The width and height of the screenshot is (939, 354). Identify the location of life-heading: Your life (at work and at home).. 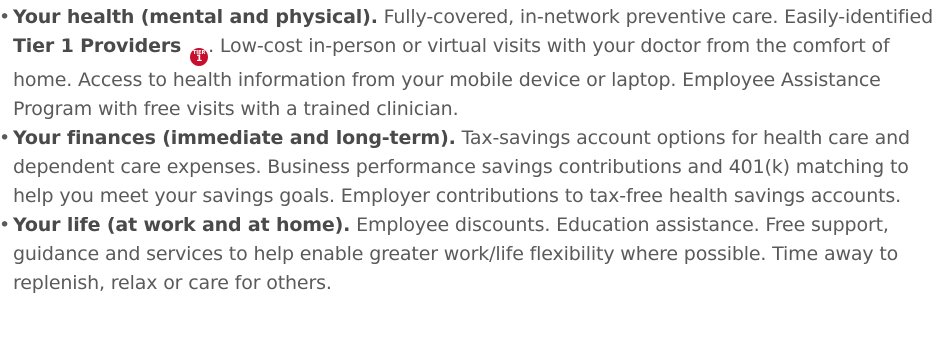
(182, 225).